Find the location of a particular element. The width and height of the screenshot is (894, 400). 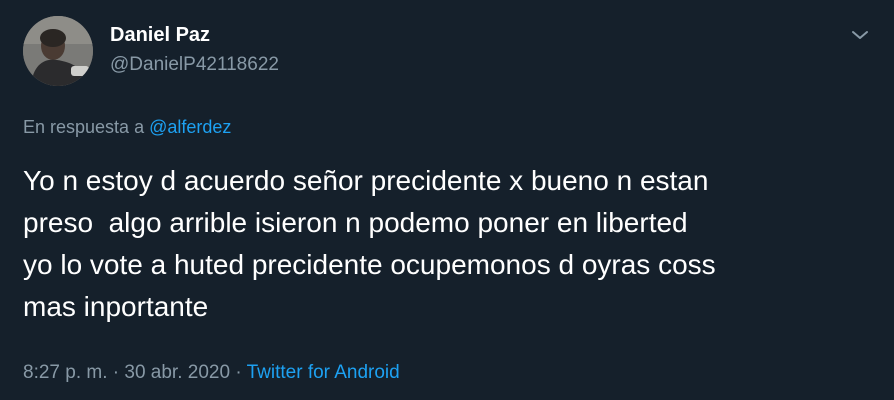

tweet-date: 30 abr. 2020 is located at coordinates (177, 372).